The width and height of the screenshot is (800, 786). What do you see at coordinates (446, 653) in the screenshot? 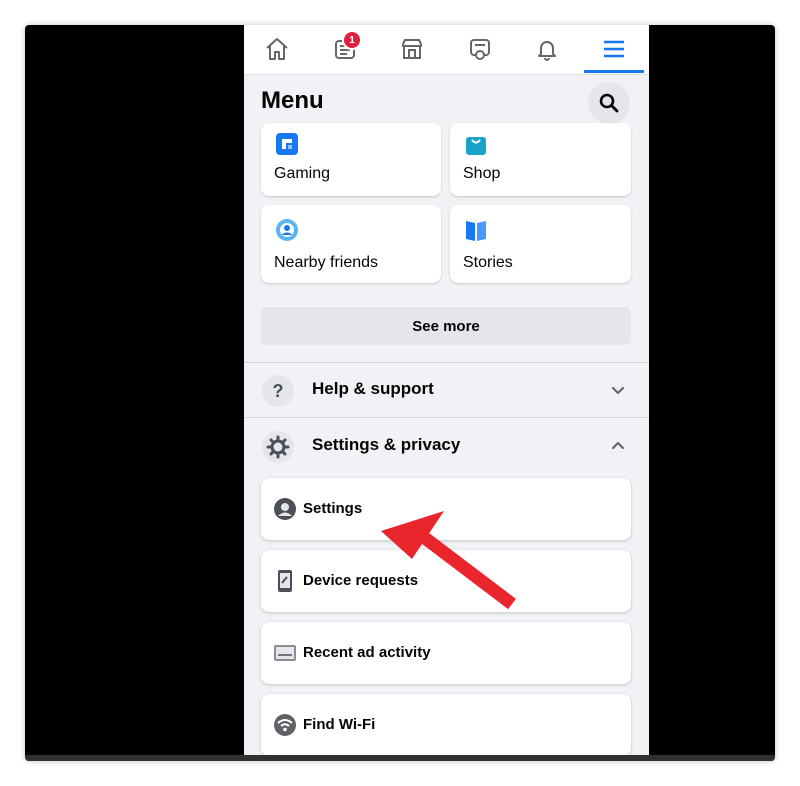
I see `recent-ad-activity-item: Recent ad activity` at bounding box center [446, 653].